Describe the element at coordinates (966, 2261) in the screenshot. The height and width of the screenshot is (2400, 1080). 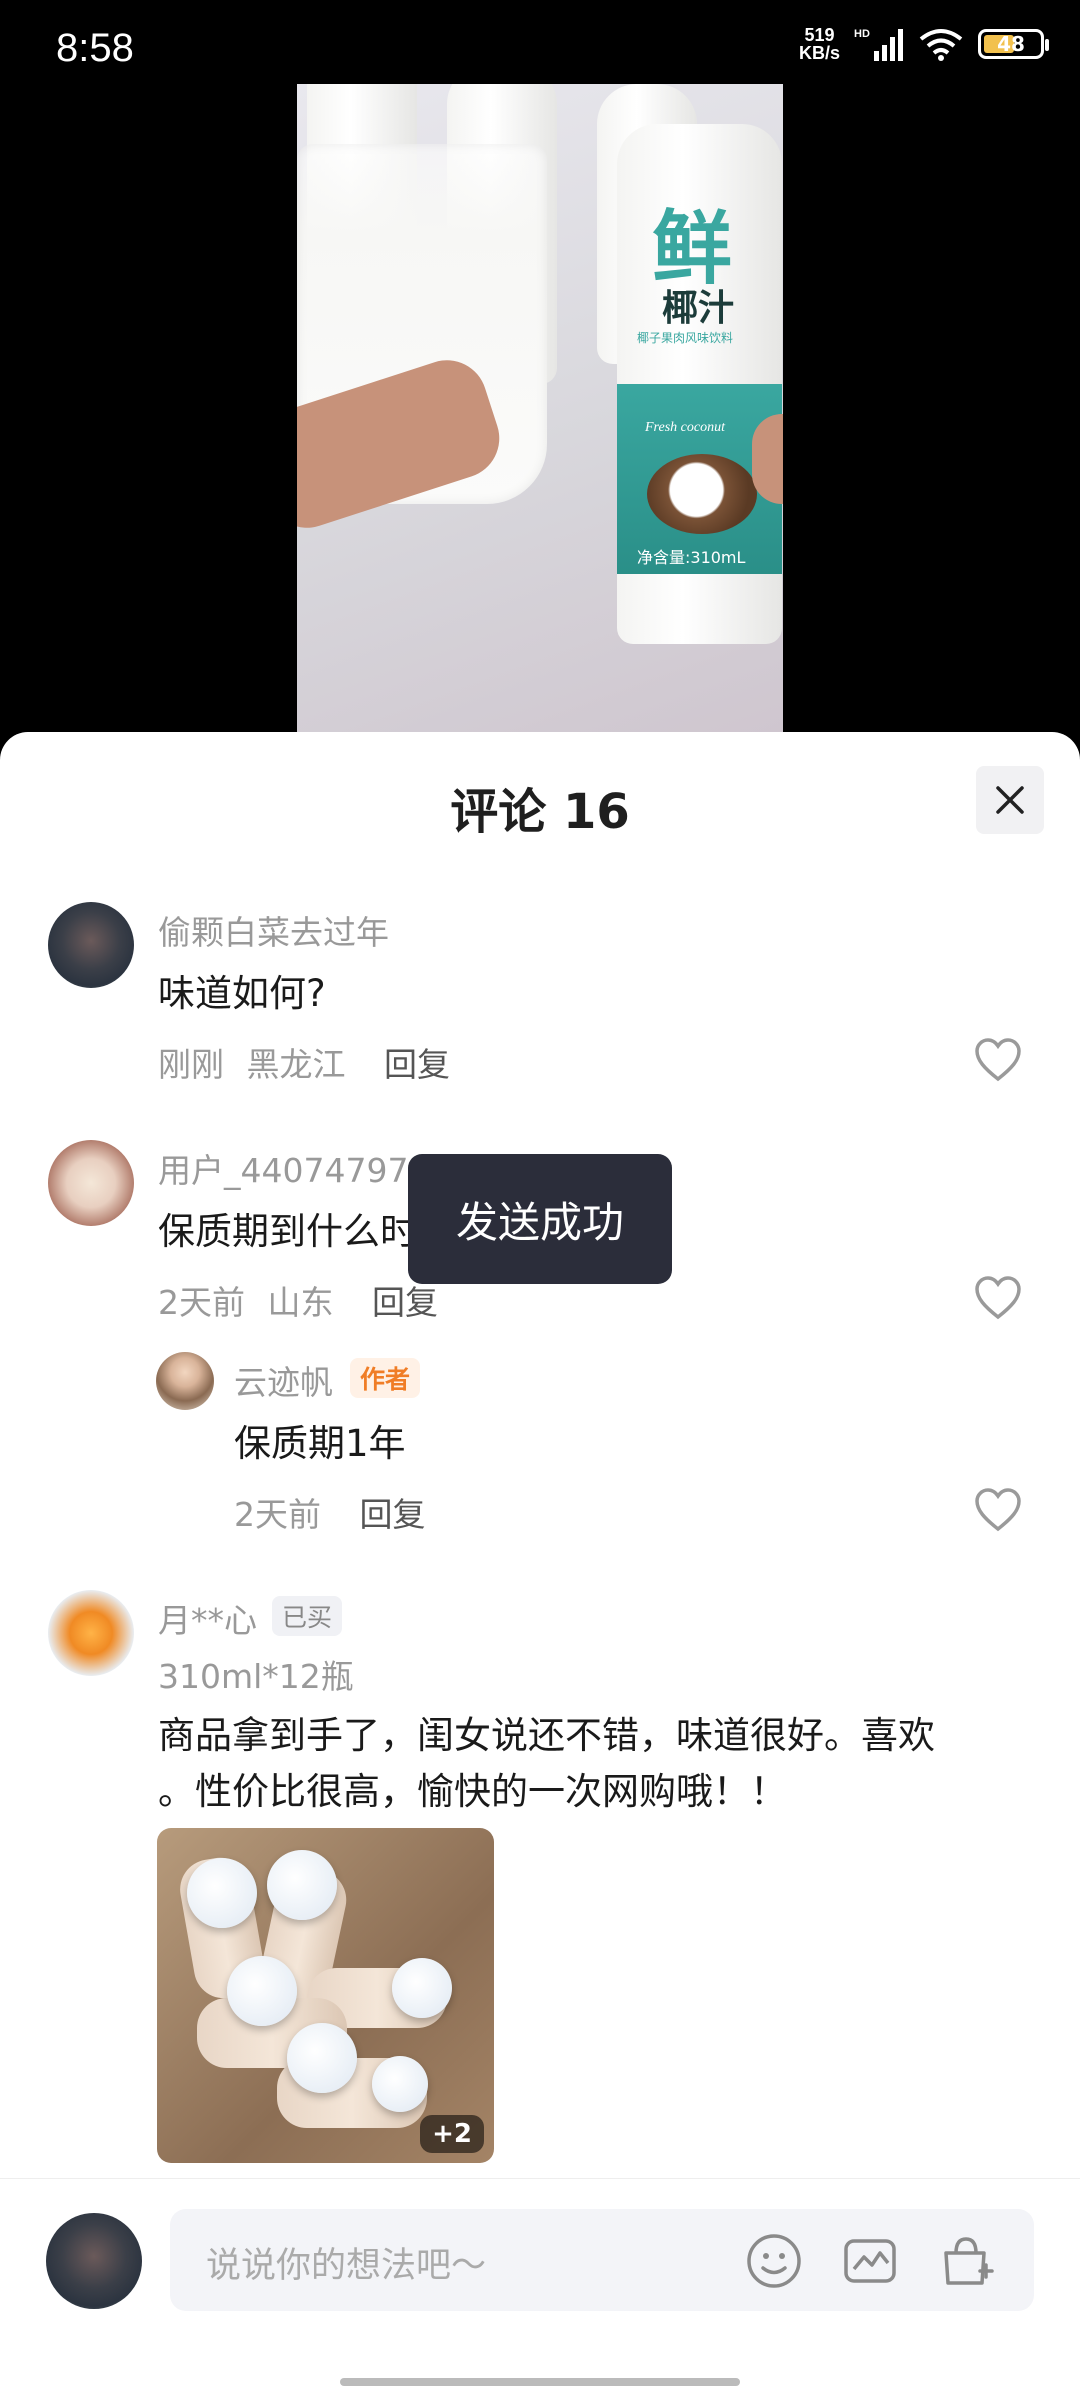
I see `shopping-bag-icon` at that location.